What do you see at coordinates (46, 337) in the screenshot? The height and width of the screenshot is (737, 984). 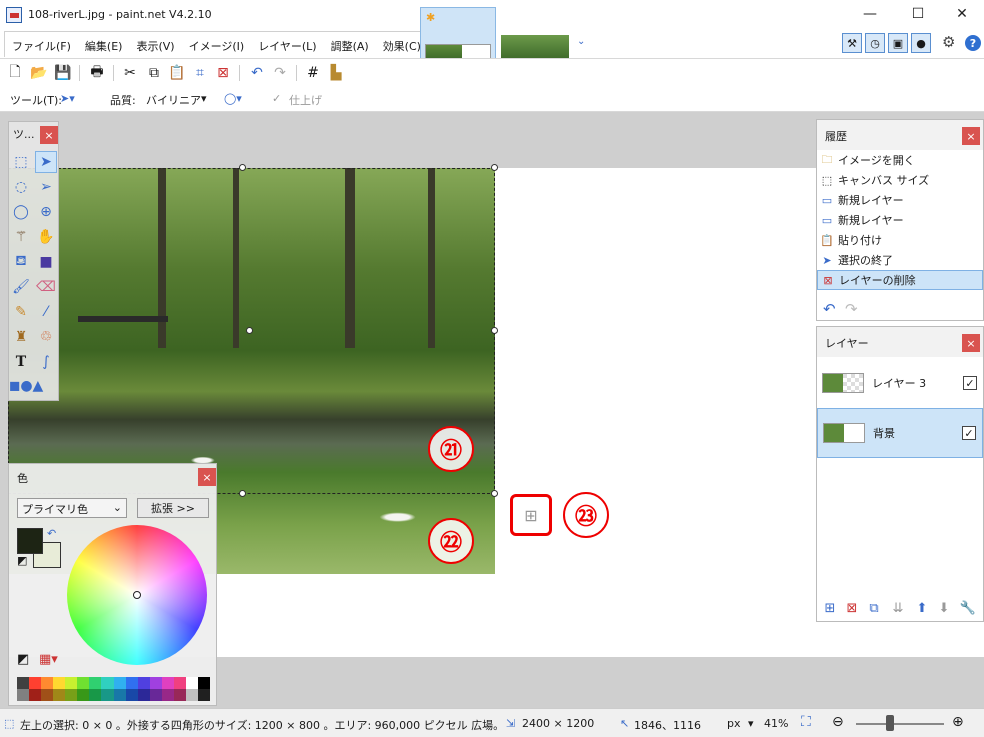 I see `recolor-icon: ♲` at bounding box center [46, 337].